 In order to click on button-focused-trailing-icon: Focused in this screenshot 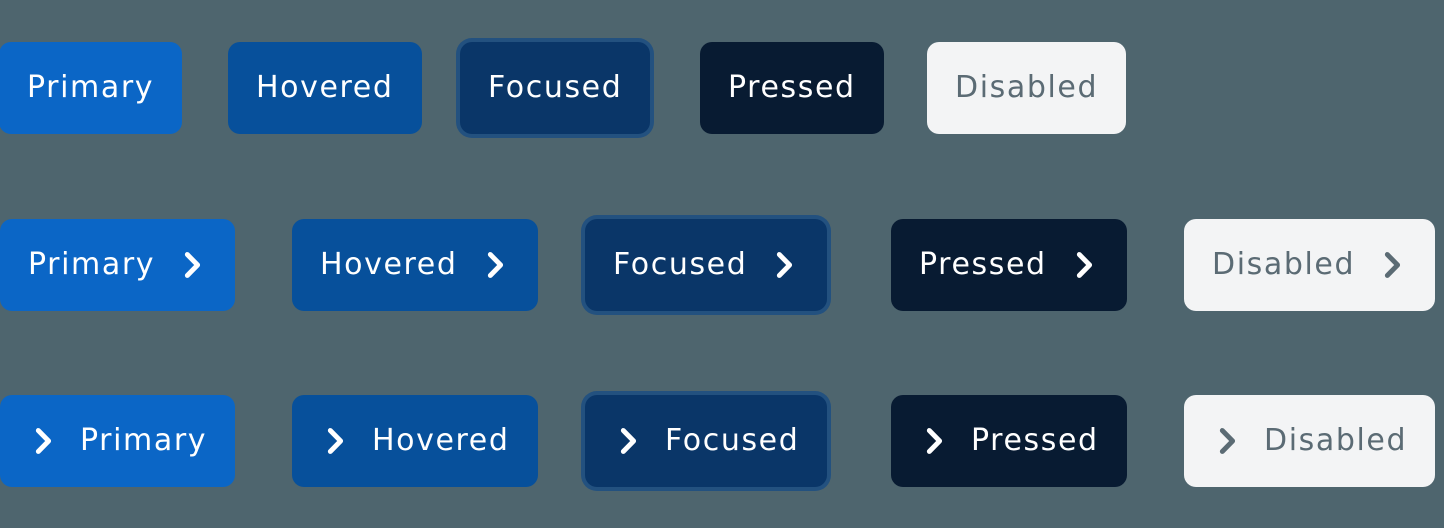, I will do `click(706, 265)`.